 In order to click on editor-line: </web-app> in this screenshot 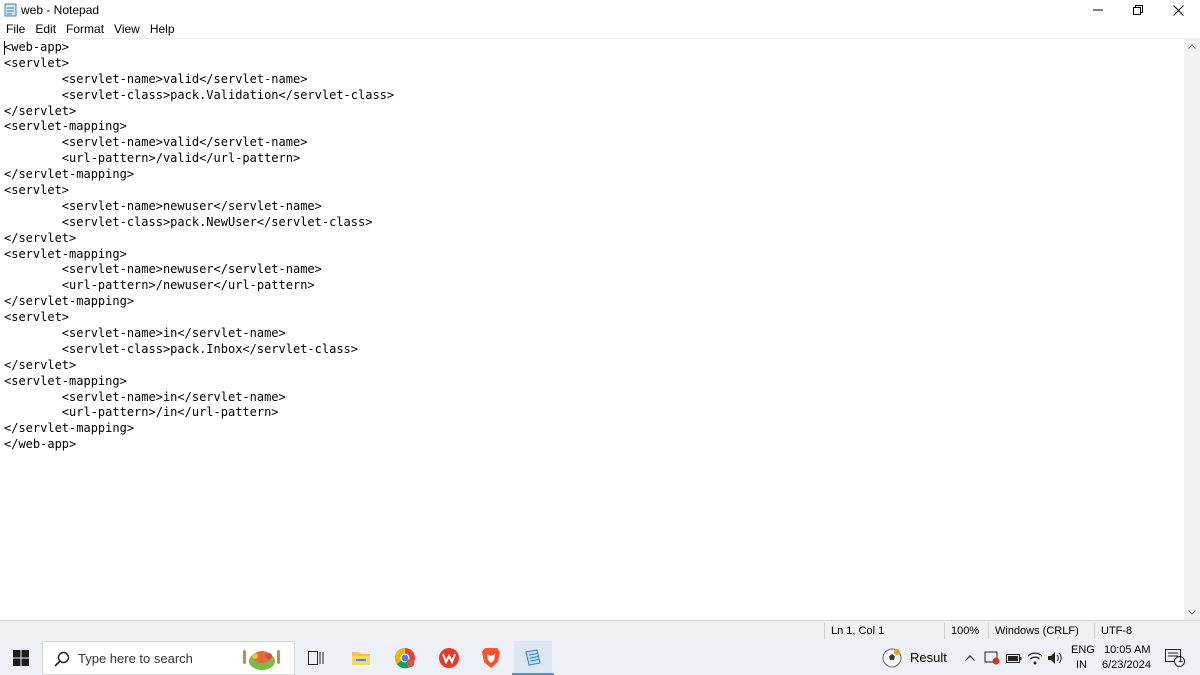, I will do `click(40, 444)`.